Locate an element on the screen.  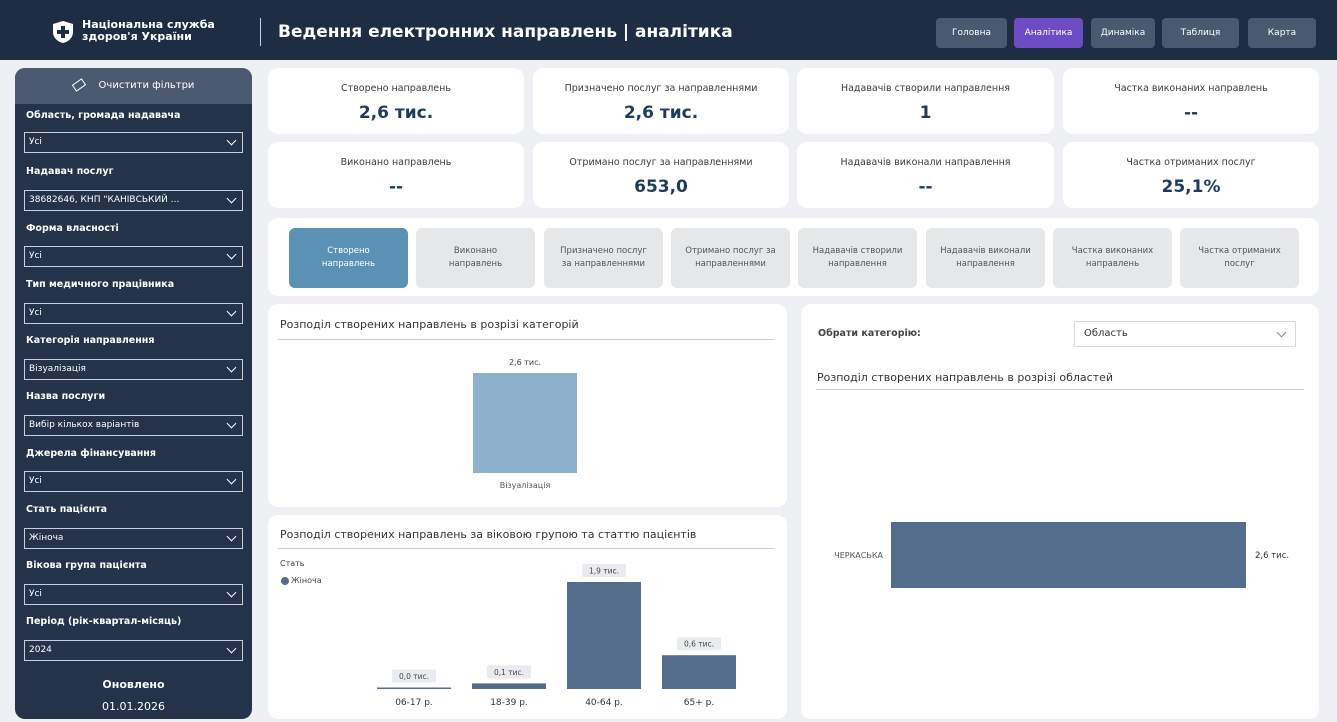
dropdown-value: Область is located at coordinates (1106, 333).